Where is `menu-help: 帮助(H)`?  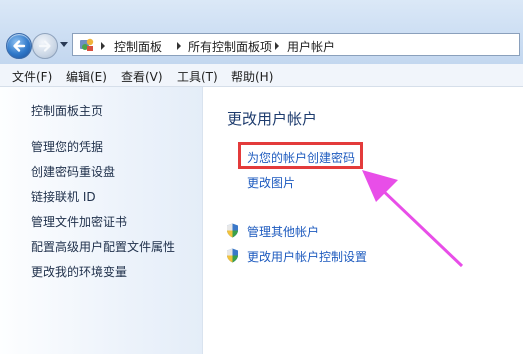 menu-help: 帮助(H) is located at coordinates (252, 76).